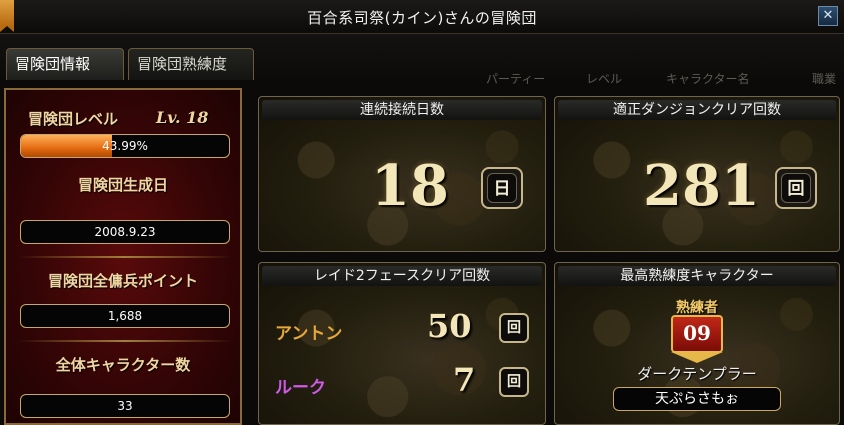 This screenshot has height=425, width=844. What do you see at coordinates (828, 16) in the screenshot?
I see `close-icon: ✕` at bounding box center [828, 16].